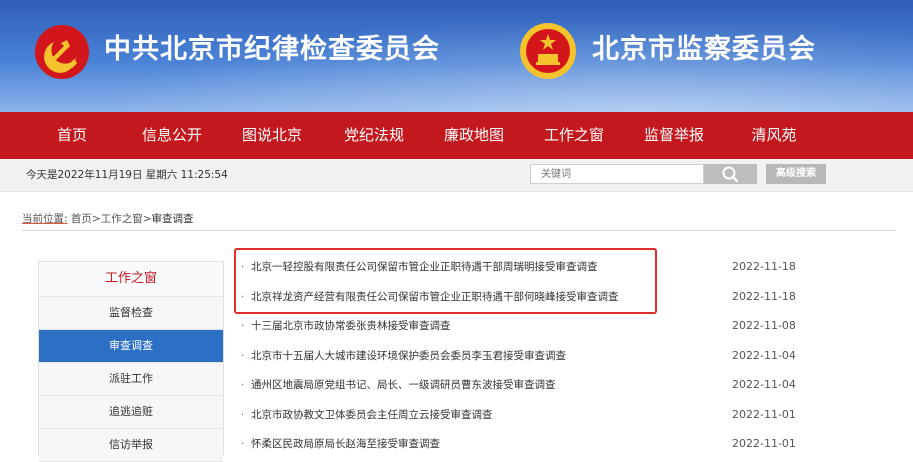 The width and height of the screenshot is (913, 462). What do you see at coordinates (345, 444) in the screenshot?
I see `article-link: 怀柔区民政局原局长赵海至接受审查调查` at bounding box center [345, 444].